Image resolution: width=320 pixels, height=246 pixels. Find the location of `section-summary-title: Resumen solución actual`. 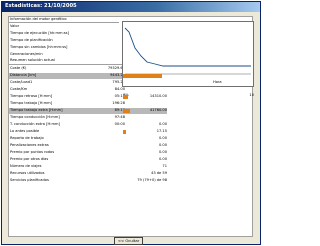

section-summary-title: Resumen solución actual is located at coordinates (32, 60).